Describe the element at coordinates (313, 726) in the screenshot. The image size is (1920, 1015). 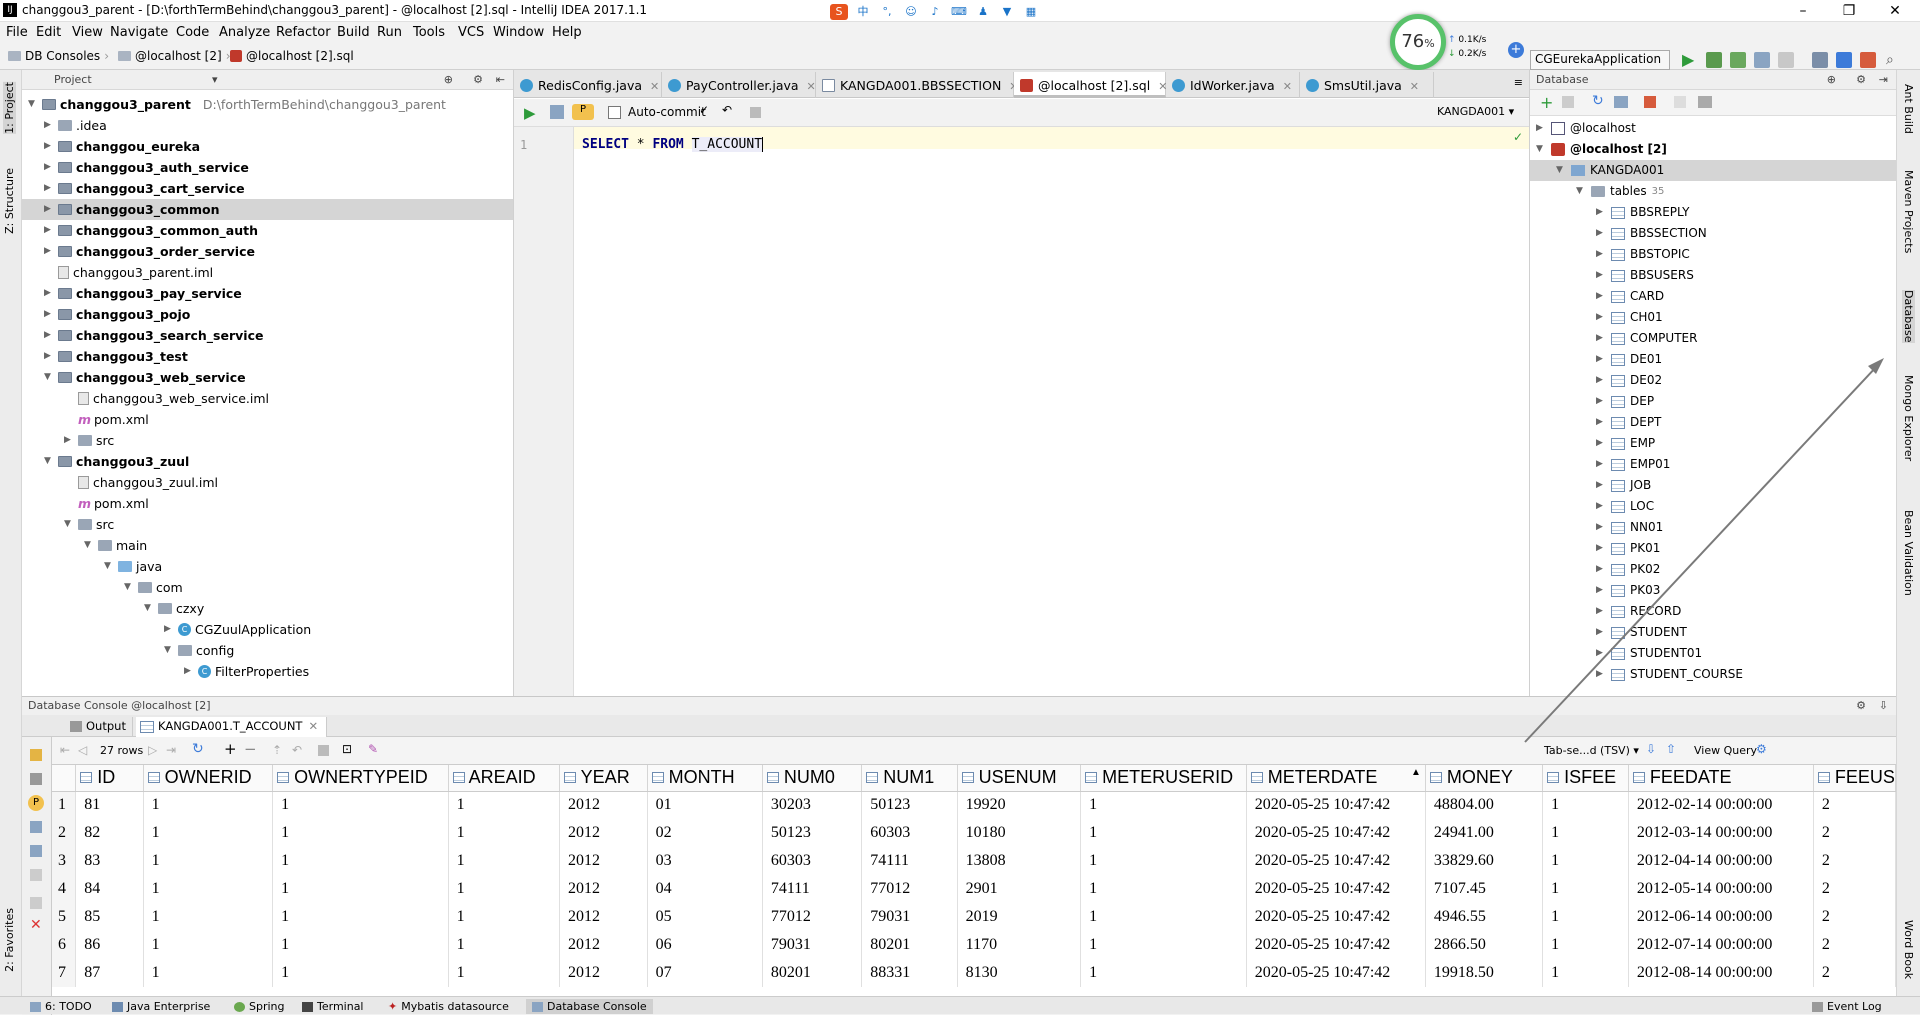
I see `close-icon: ✕` at that location.